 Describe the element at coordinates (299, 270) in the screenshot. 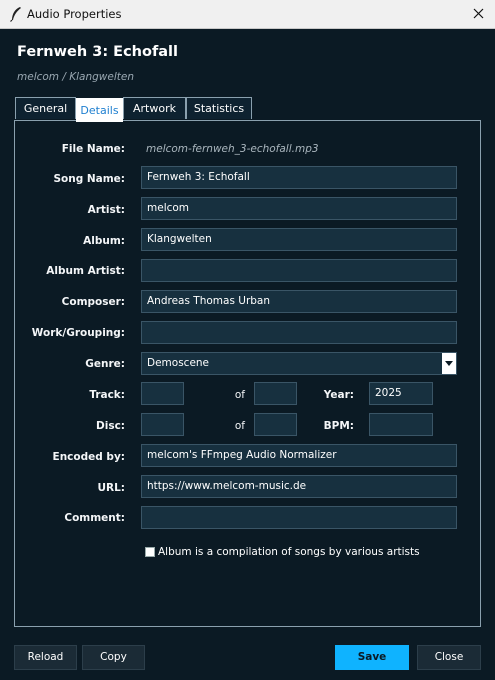

I see `album-artist-field` at that location.